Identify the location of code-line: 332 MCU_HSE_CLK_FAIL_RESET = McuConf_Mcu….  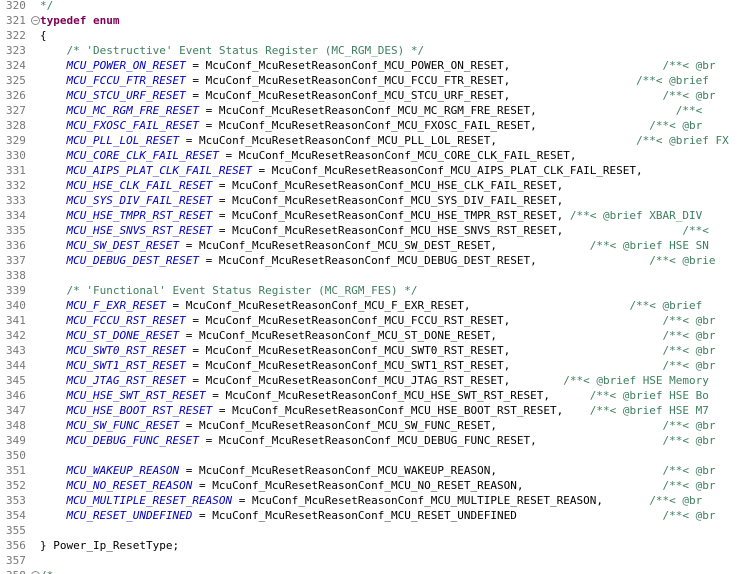
(369, 185).